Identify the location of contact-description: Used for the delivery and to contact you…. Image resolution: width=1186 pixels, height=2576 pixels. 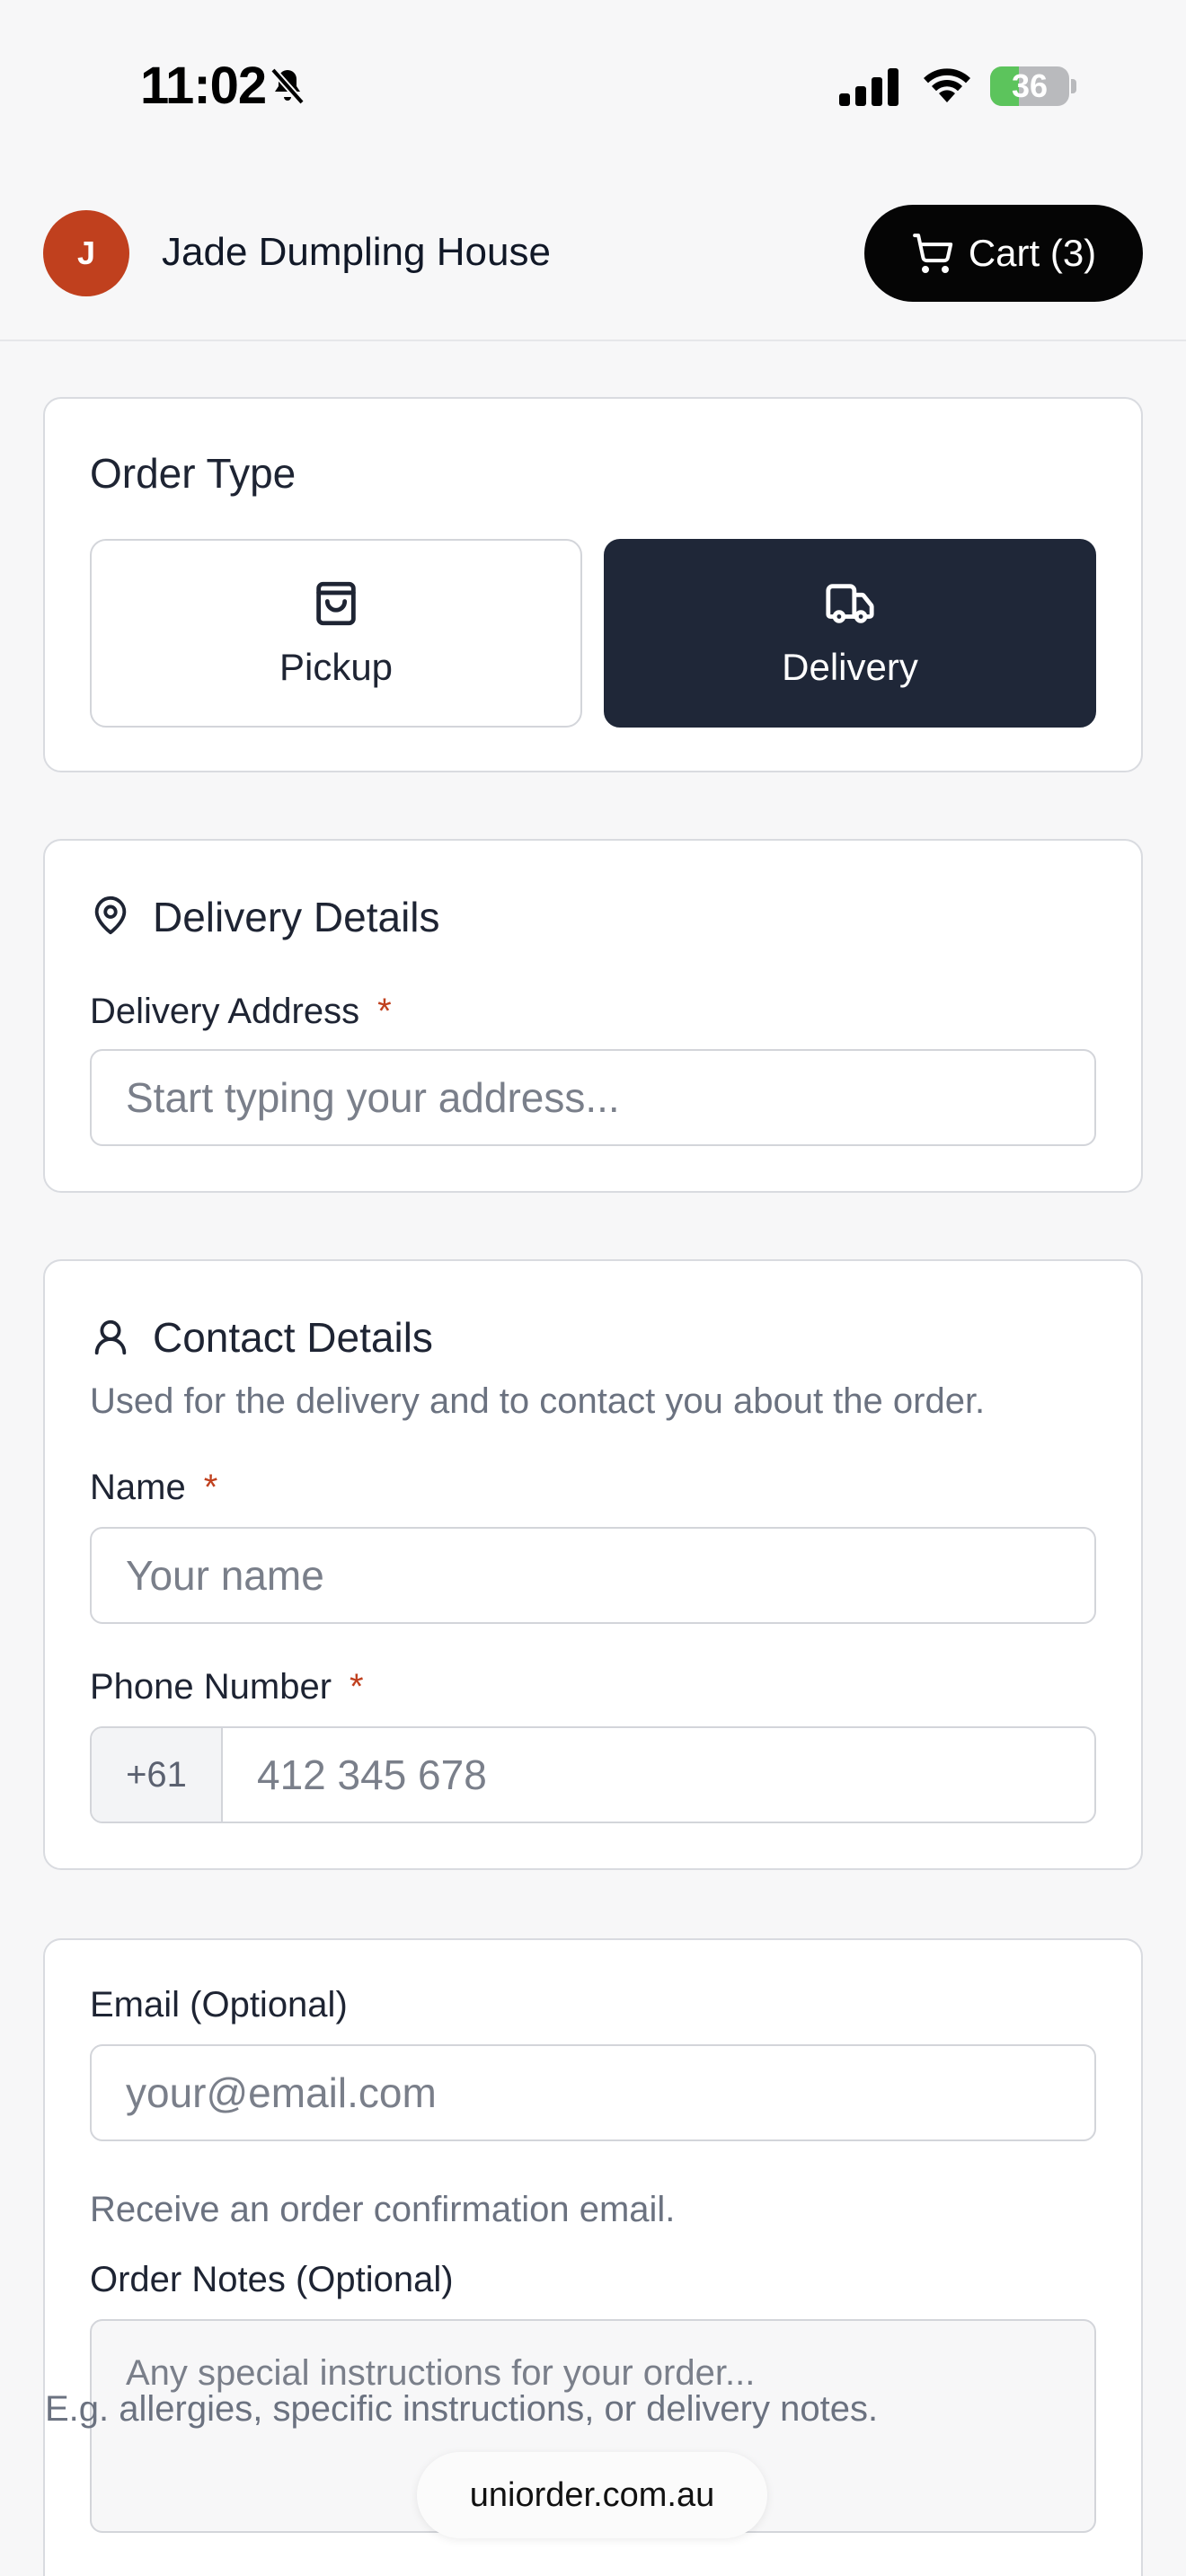
(538, 1401).